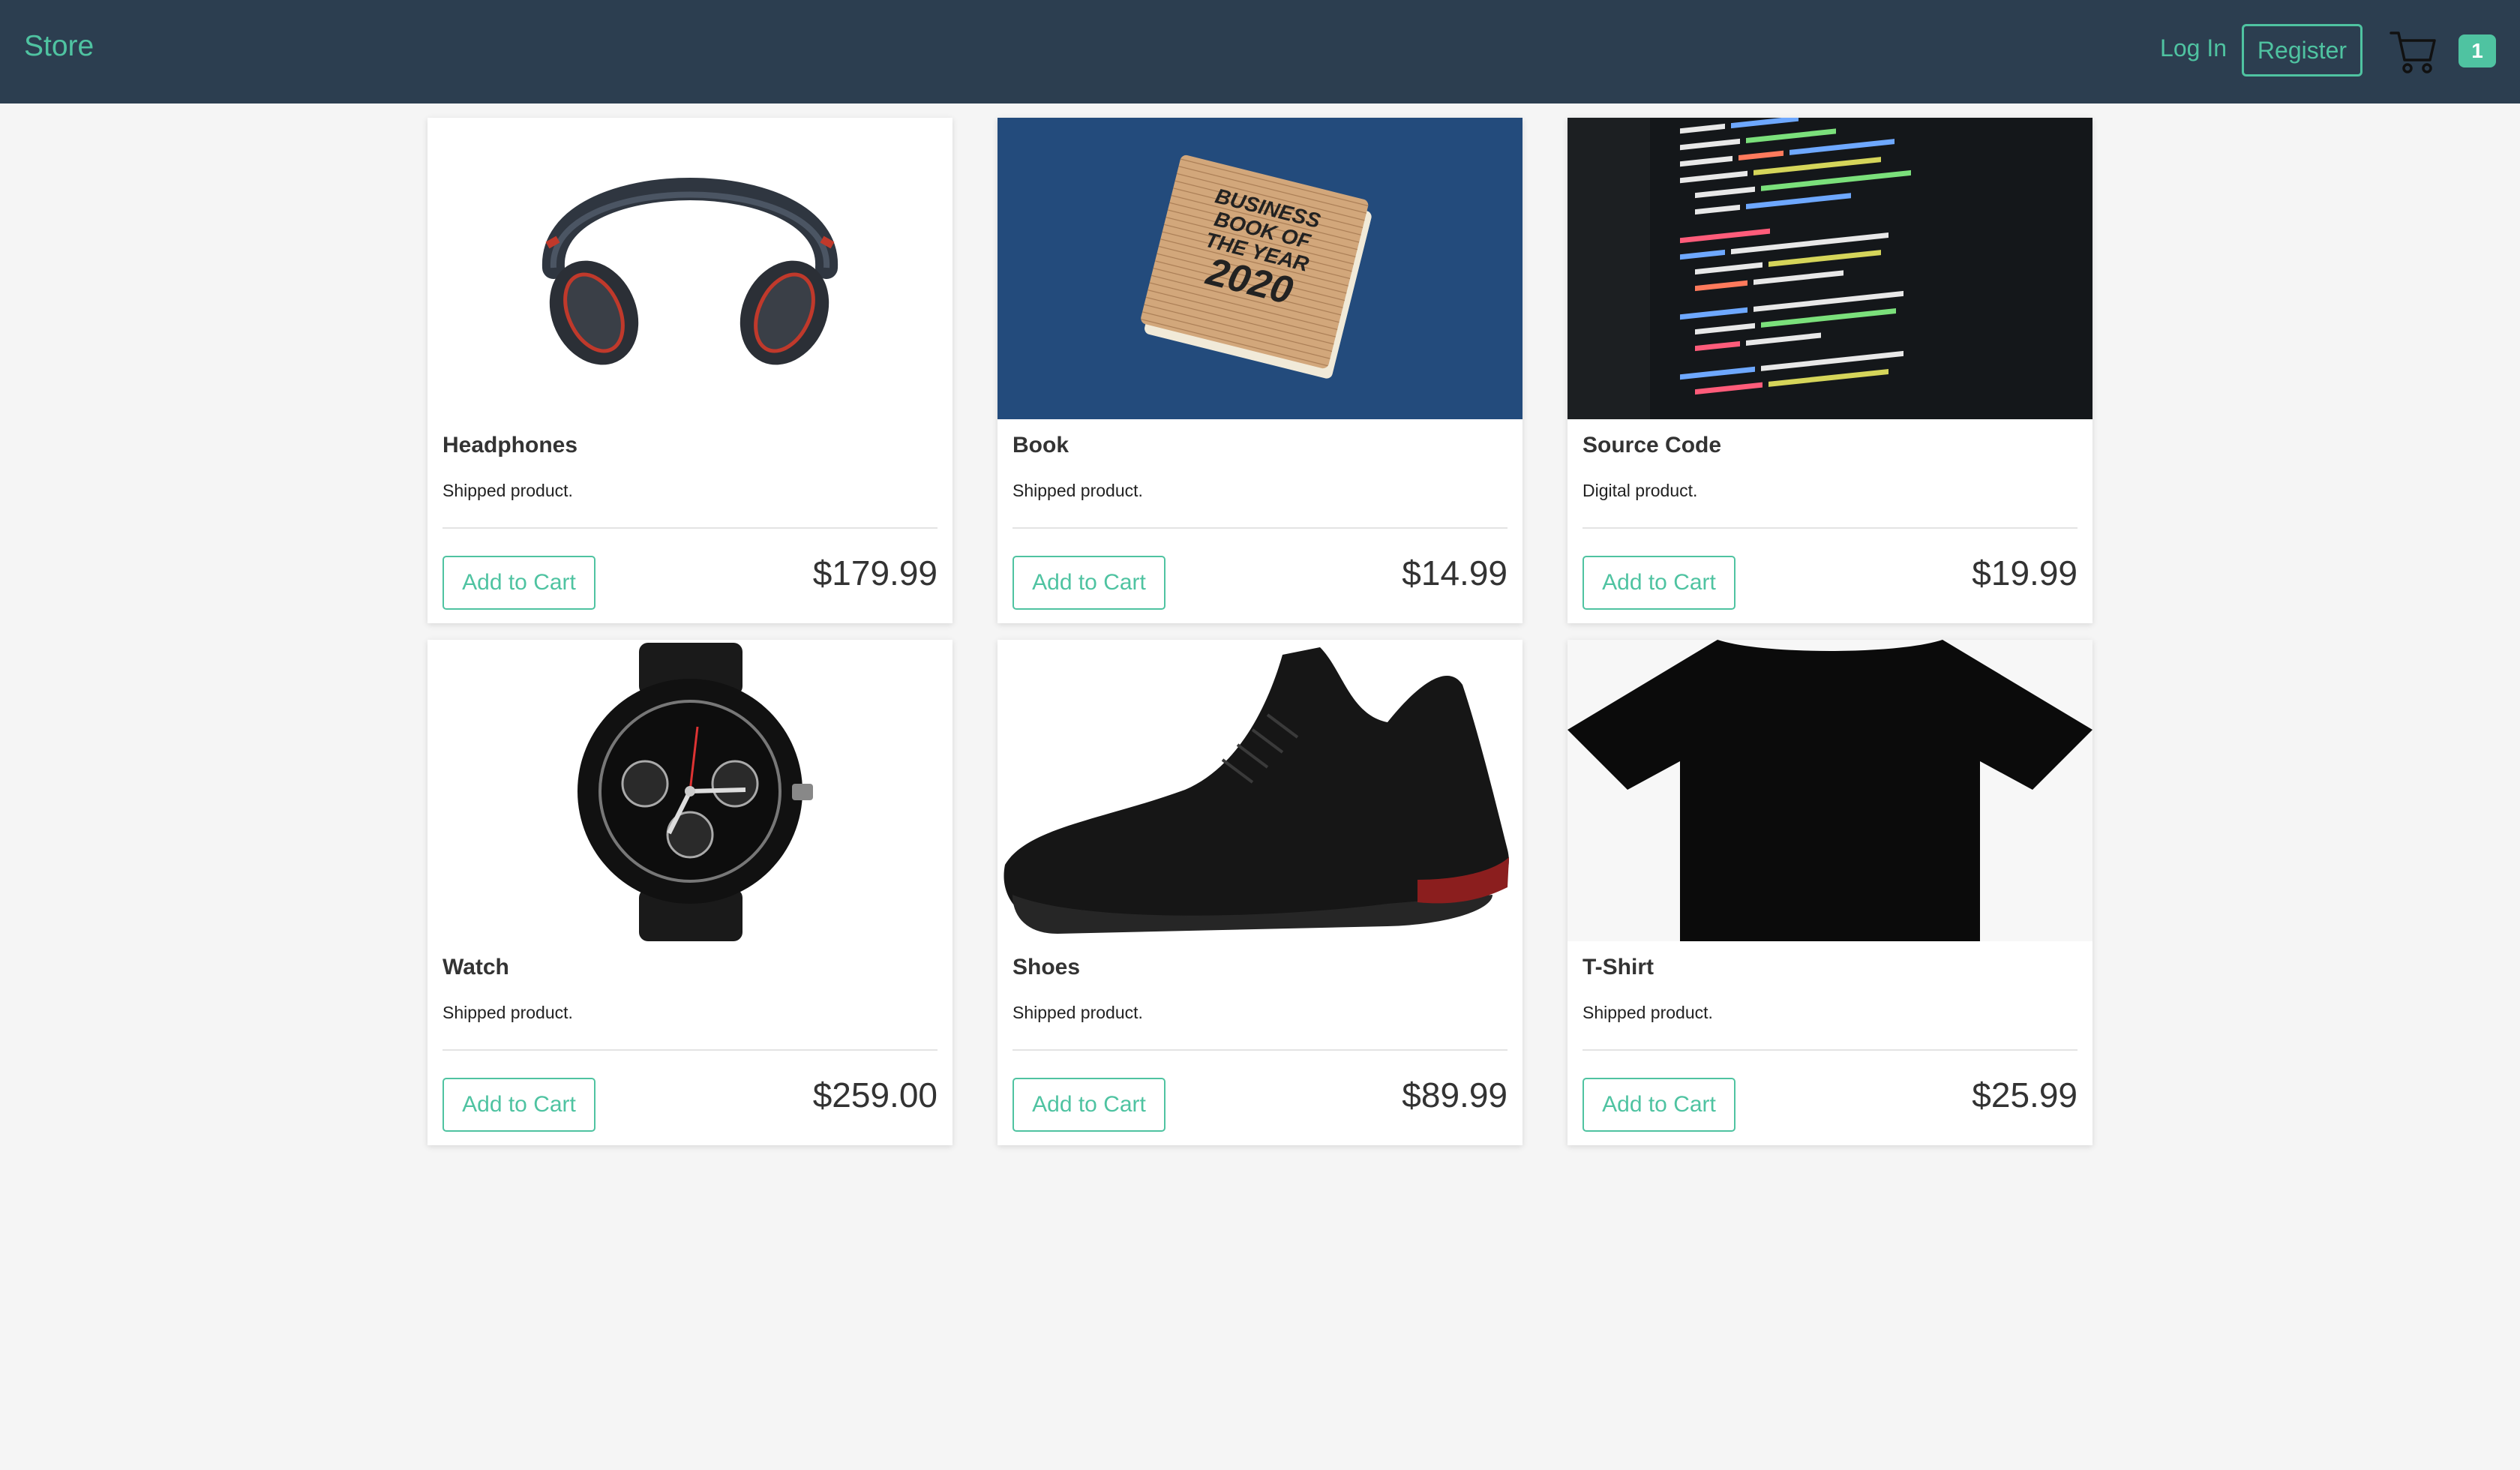 Image resolution: width=2520 pixels, height=1470 pixels. I want to click on headphones-image, so click(690, 268).